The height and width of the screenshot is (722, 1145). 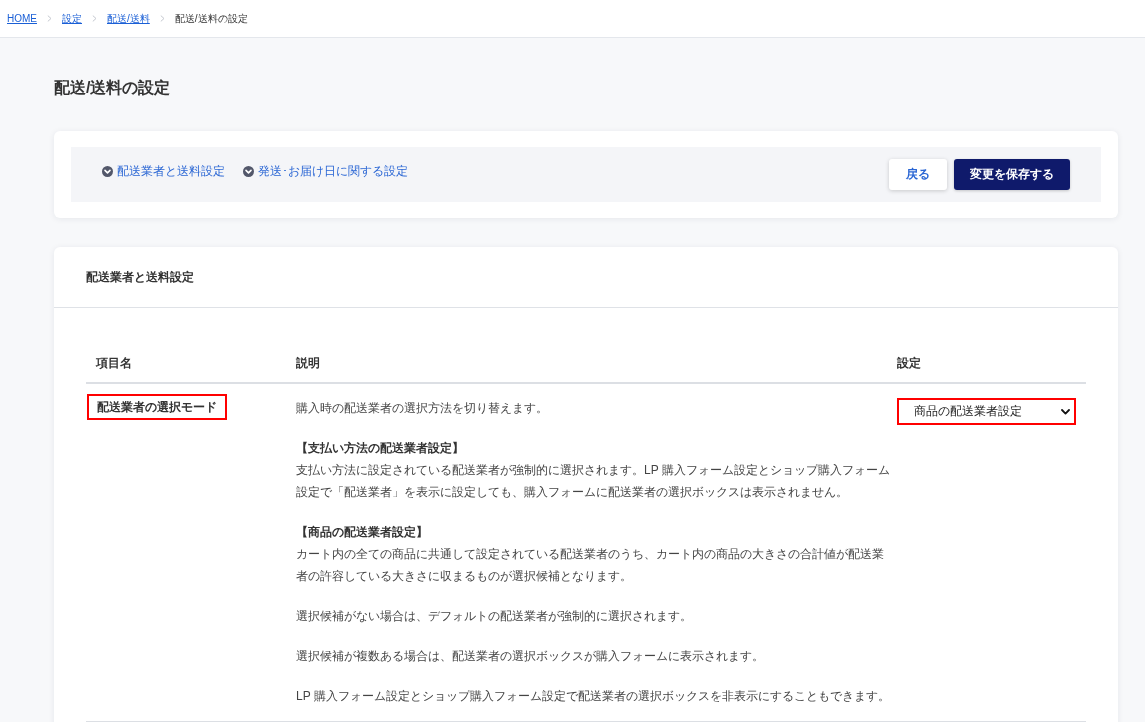 What do you see at coordinates (986, 411) in the screenshot?
I see `carrier-select: 商品の配送業者設定` at bounding box center [986, 411].